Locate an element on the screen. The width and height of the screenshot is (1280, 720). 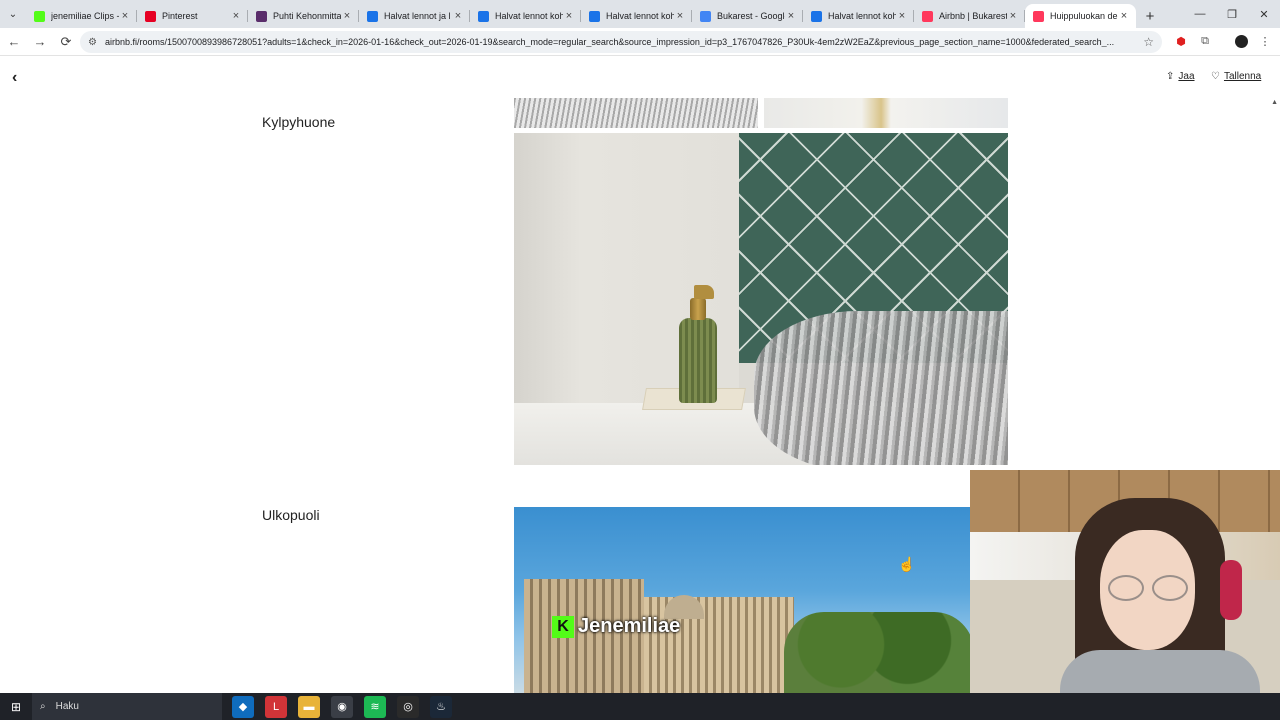
browser-tab: Halvat lennot ja l × is located at coordinates (414, 16).